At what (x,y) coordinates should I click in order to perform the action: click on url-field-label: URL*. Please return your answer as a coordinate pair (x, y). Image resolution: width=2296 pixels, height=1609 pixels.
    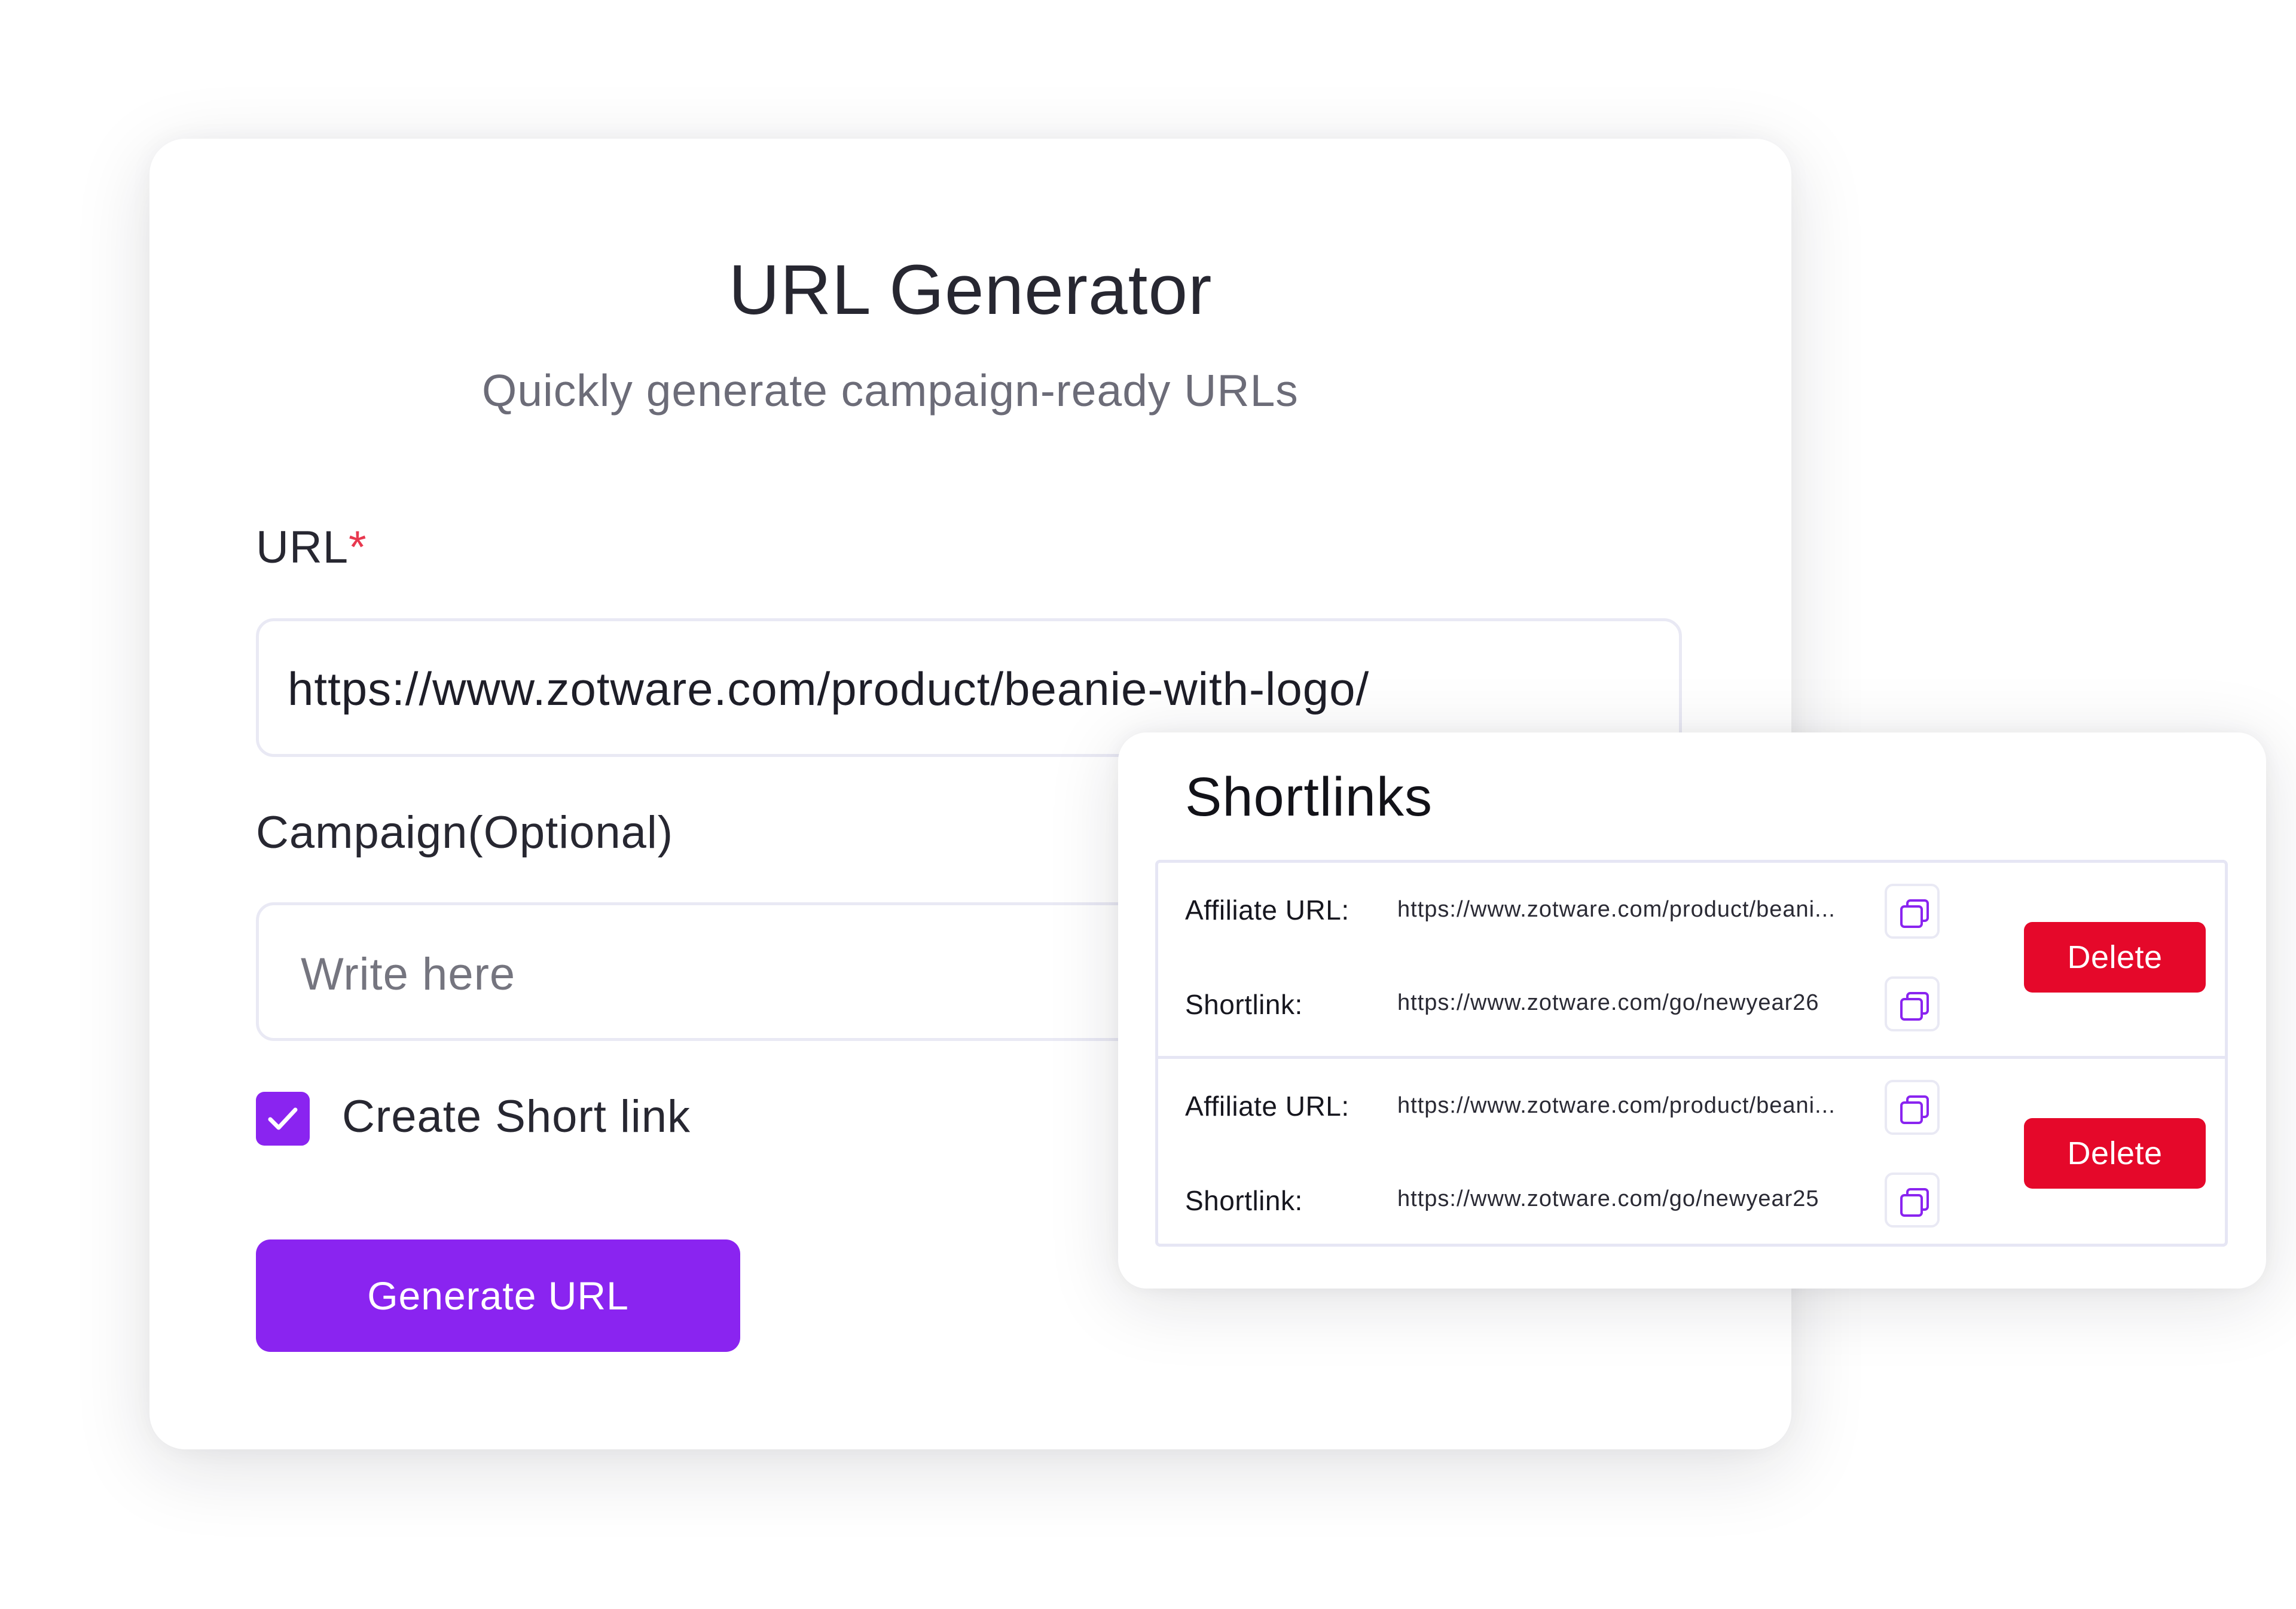
    Looking at the image, I should click on (311, 547).